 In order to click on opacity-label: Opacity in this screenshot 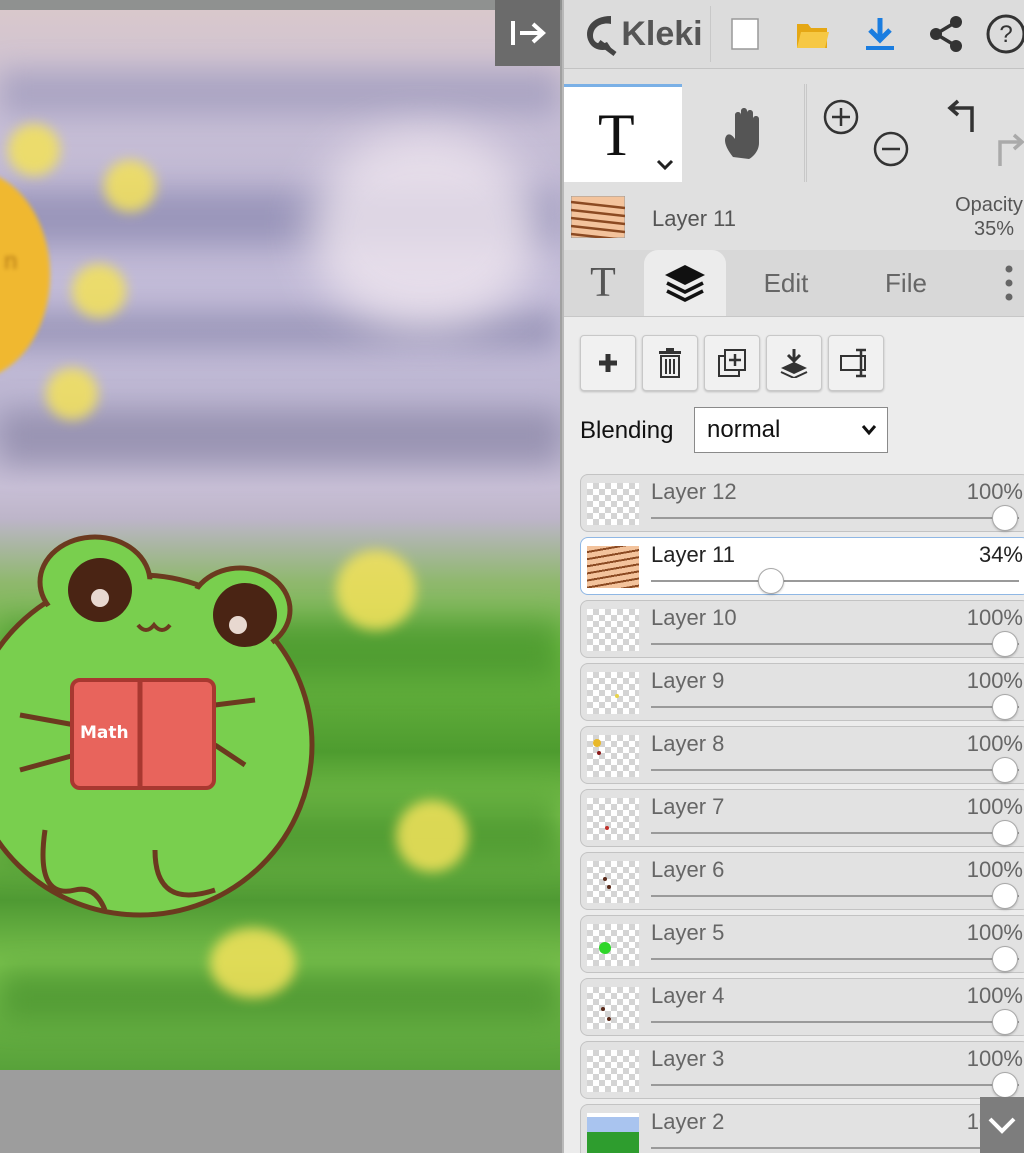, I will do `click(989, 205)`.